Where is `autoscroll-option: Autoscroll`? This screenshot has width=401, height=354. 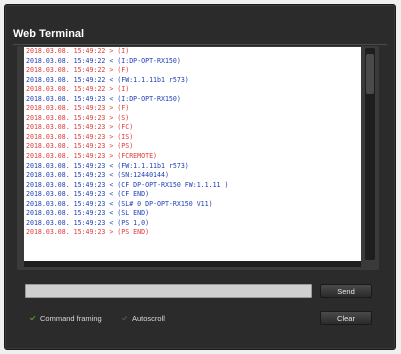
autoscroll-option: Autoscroll is located at coordinates (143, 318).